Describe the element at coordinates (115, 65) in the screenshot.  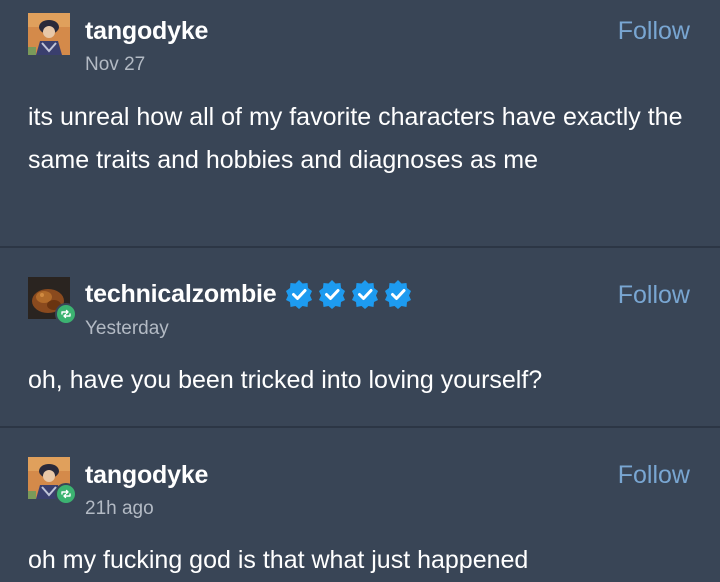
I see `timestamp: Nov 27` at that location.